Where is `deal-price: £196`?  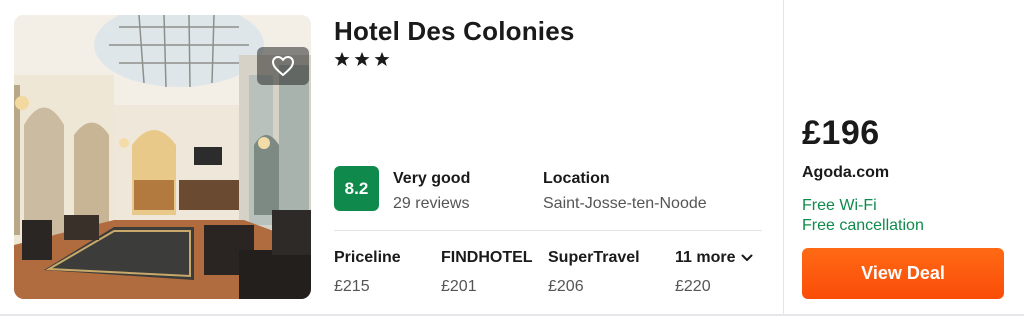 deal-price: £196 is located at coordinates (841, 133).